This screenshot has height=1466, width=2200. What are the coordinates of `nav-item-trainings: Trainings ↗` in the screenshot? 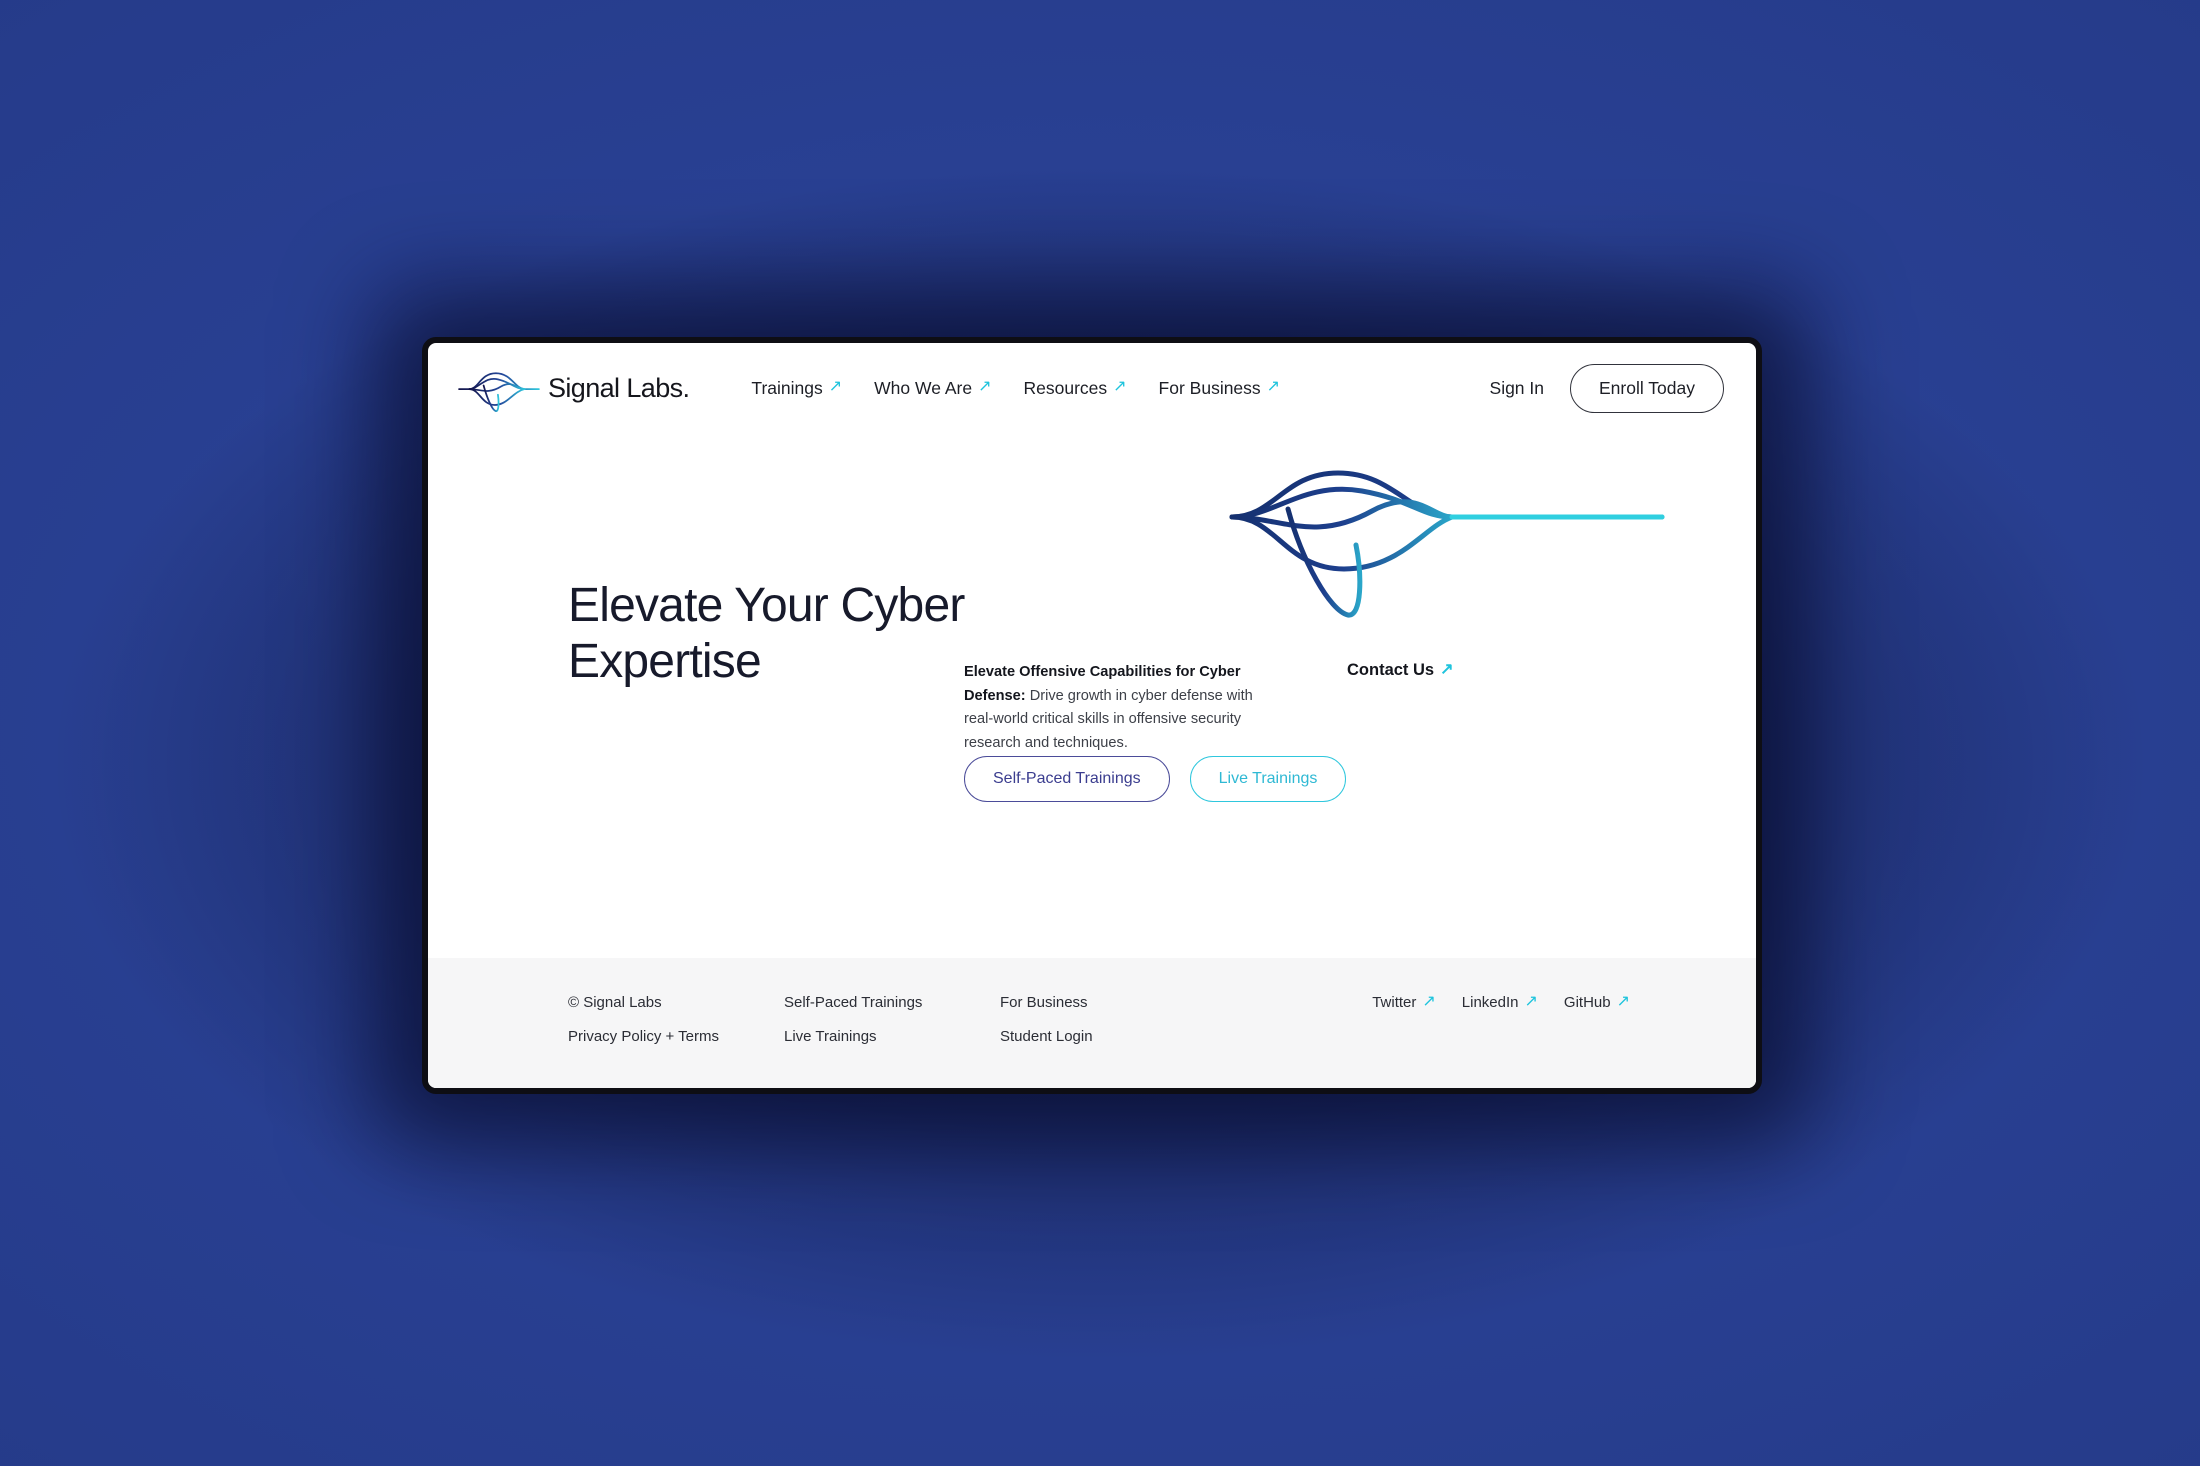 It's located at (796, 388).